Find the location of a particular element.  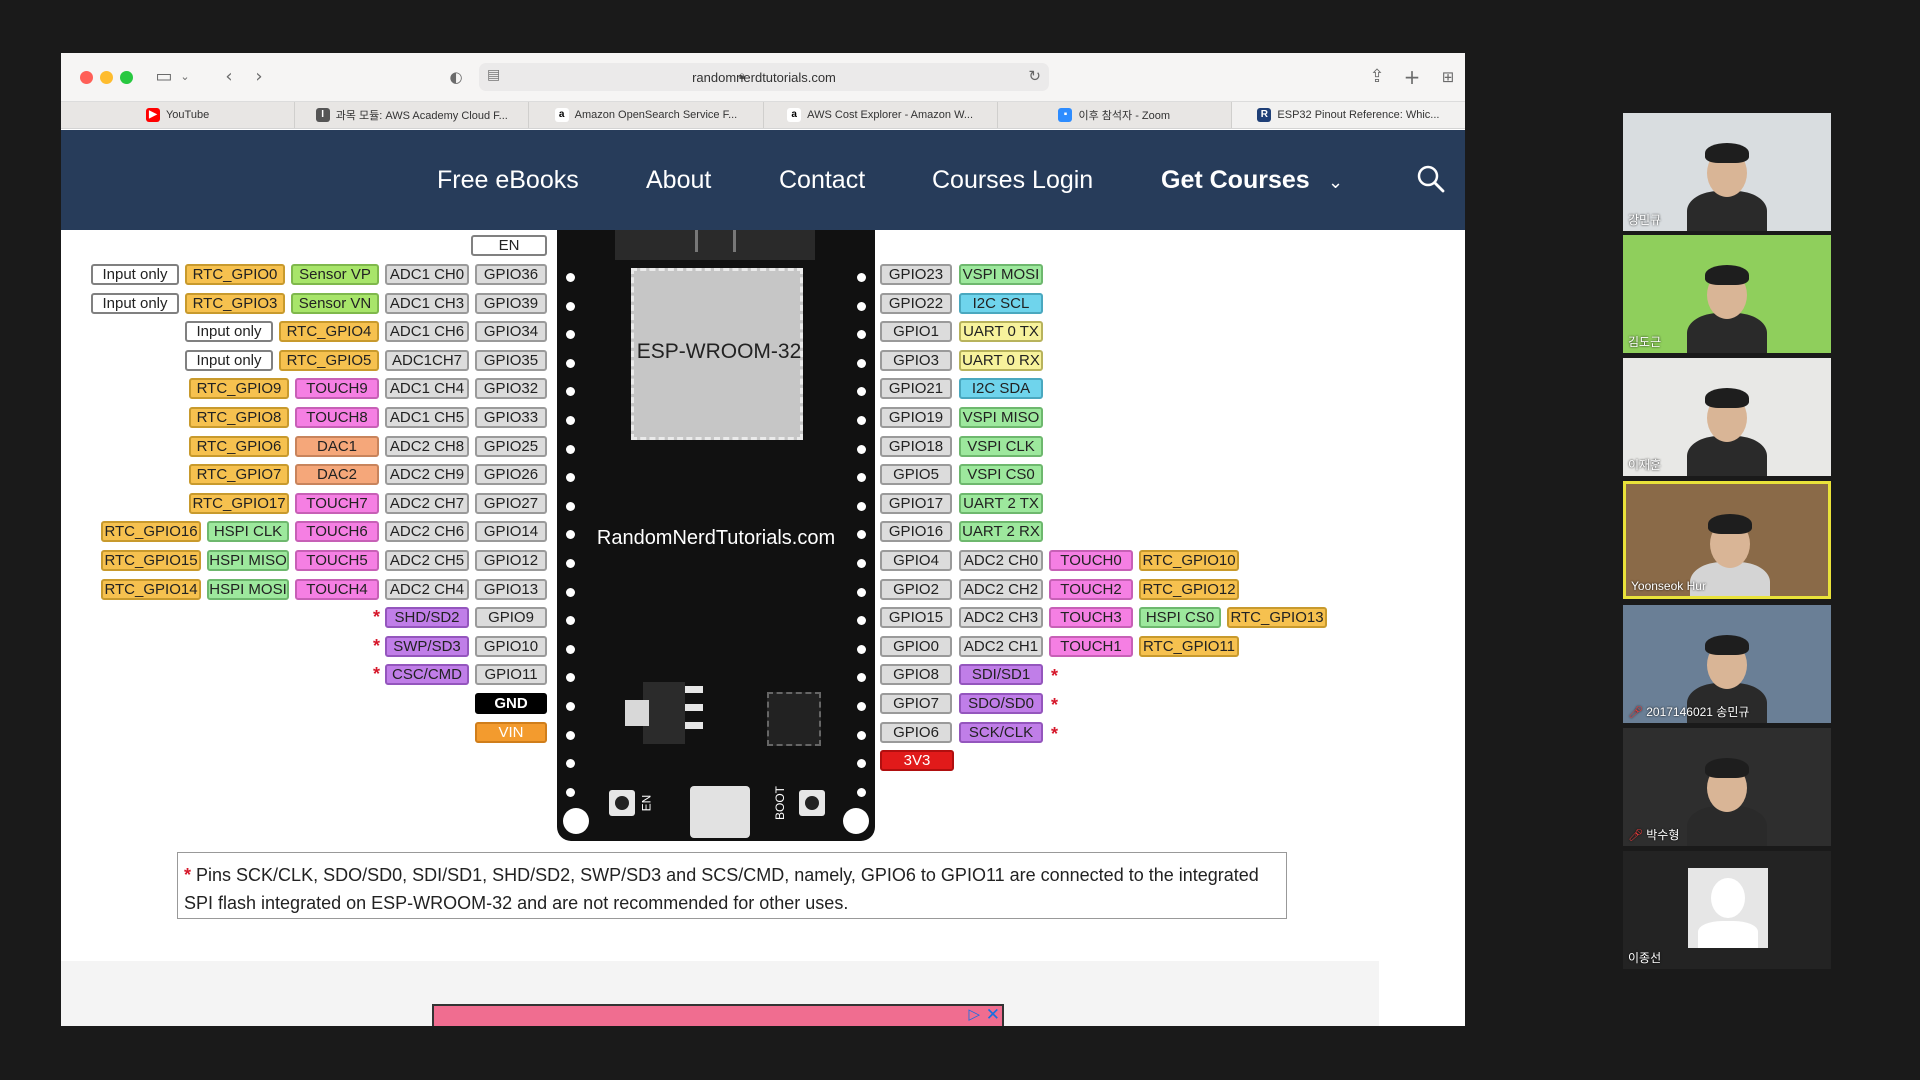

tab-favicon-icon: R is located at coordinates (1264, 115).